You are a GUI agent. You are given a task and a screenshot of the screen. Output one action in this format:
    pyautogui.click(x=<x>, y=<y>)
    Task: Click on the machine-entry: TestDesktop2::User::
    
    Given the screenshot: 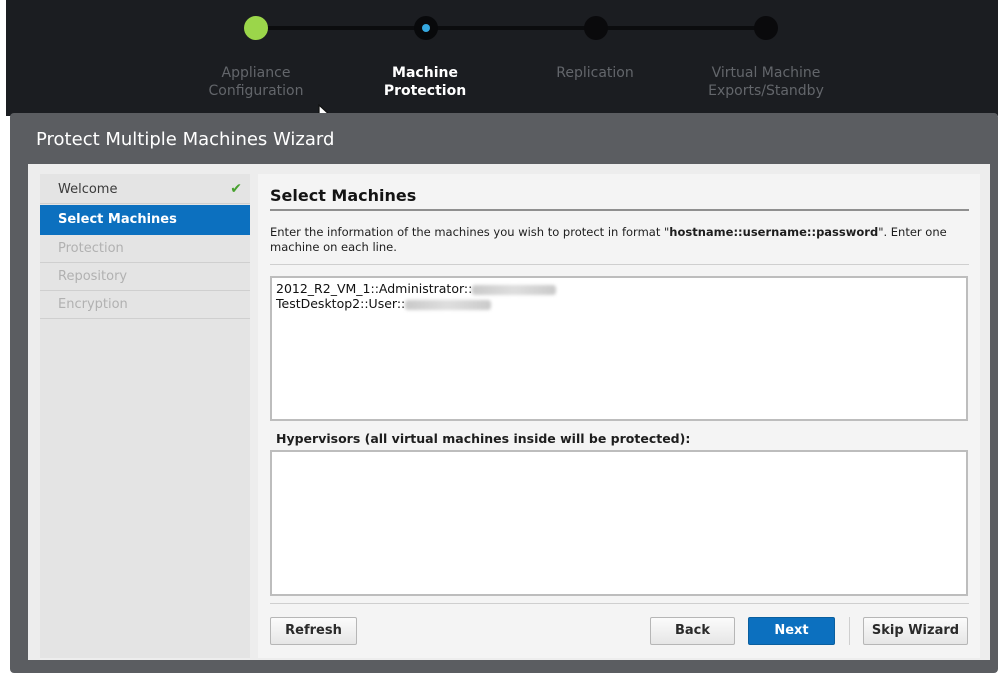 What is the action you would take?
    pyautogui.click(x=384, y=303)
    